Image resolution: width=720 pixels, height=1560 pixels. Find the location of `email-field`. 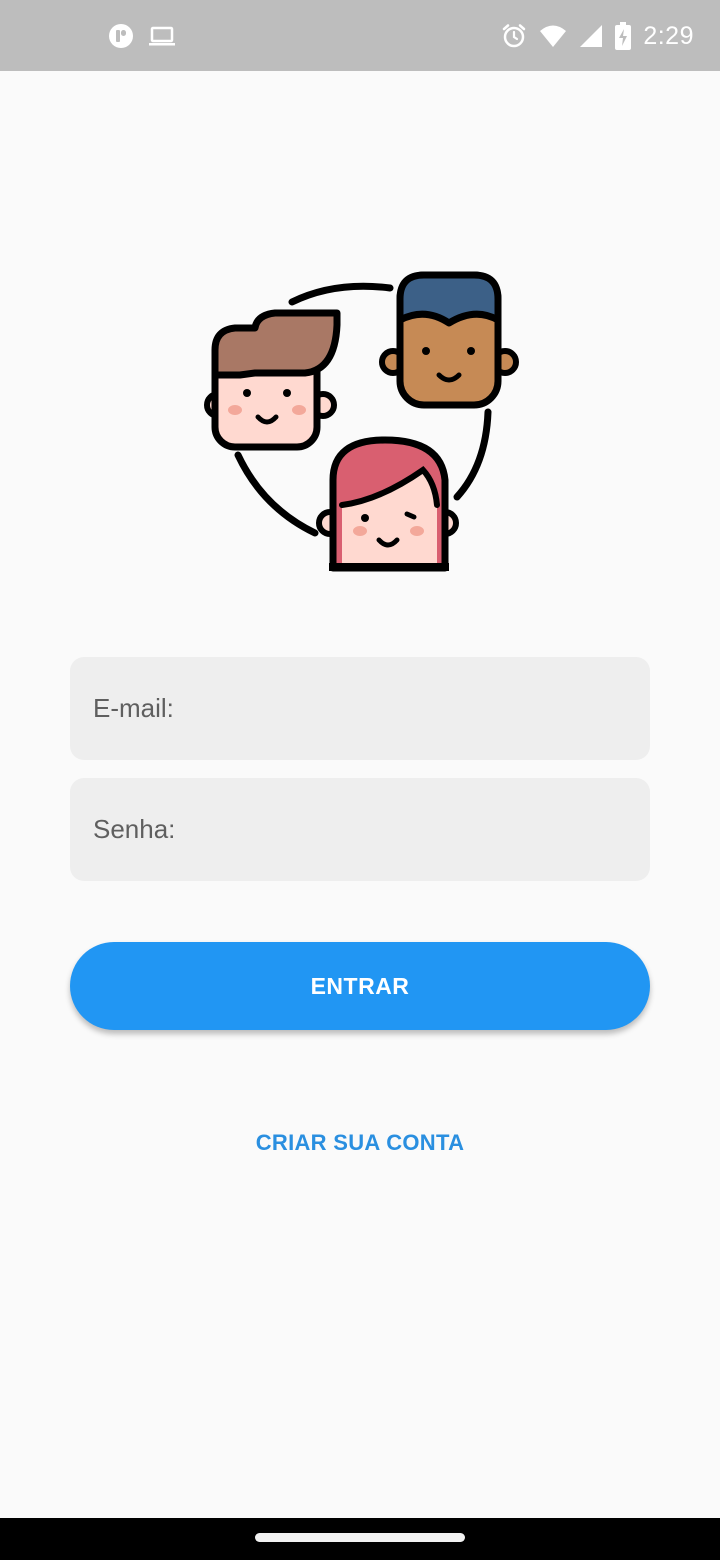

email-field is located at coordinates (360, 708).